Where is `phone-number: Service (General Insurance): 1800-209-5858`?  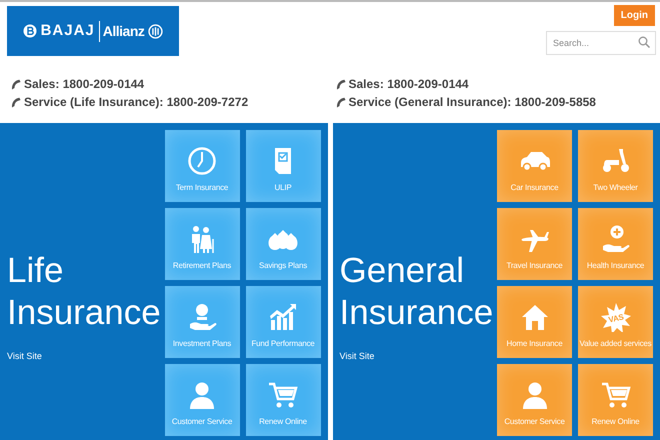
phone-number: Service (General Insurance): 1800-209-5858 is located at coordinates (472, 102).